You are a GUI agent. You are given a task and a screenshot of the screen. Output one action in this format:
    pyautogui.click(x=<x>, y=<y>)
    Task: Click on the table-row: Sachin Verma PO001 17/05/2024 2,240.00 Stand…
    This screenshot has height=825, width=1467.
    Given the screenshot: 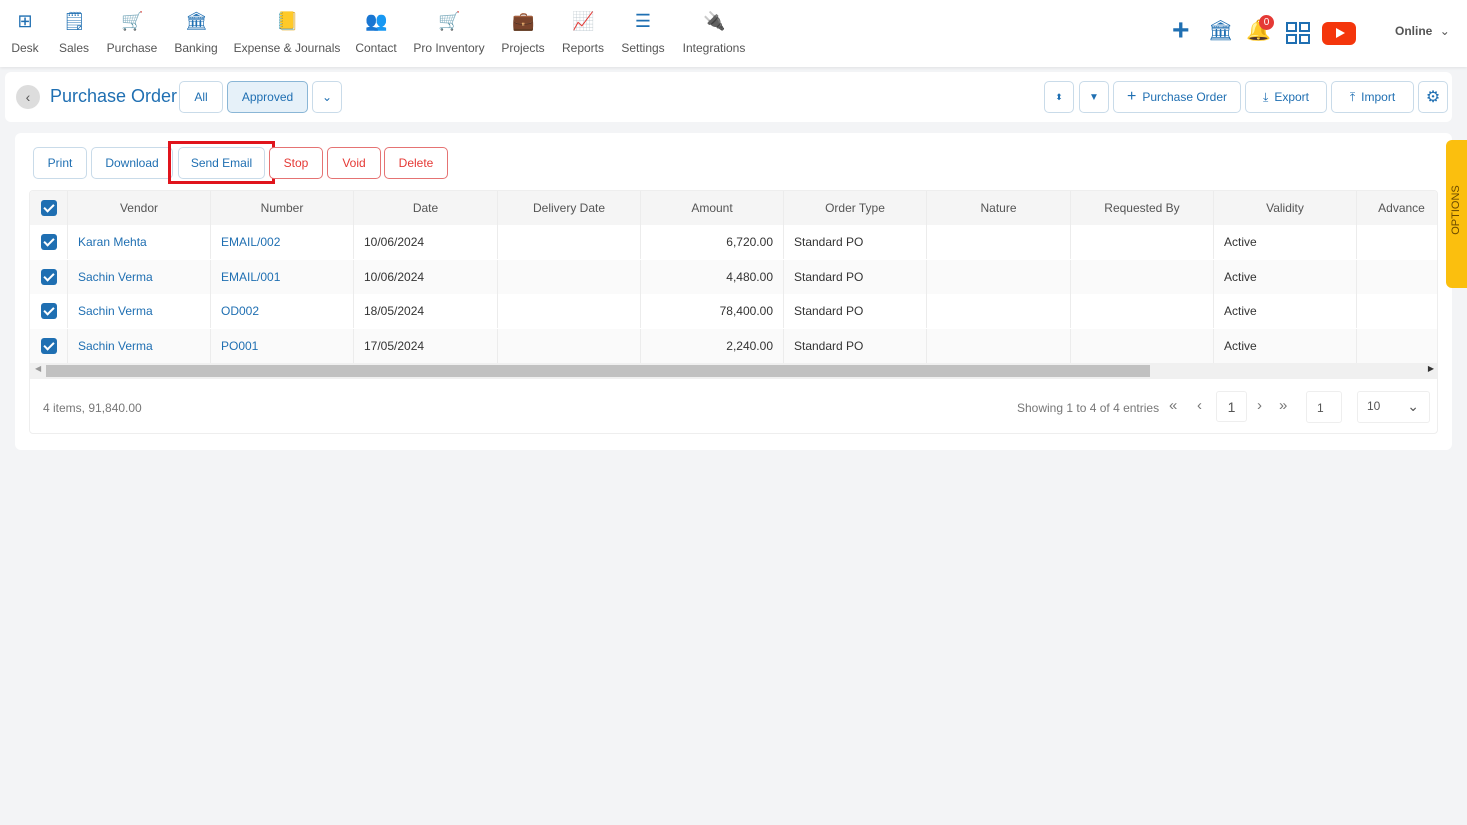 What is the action you would take?
    pyautogui.click(x=733, y=345)
    